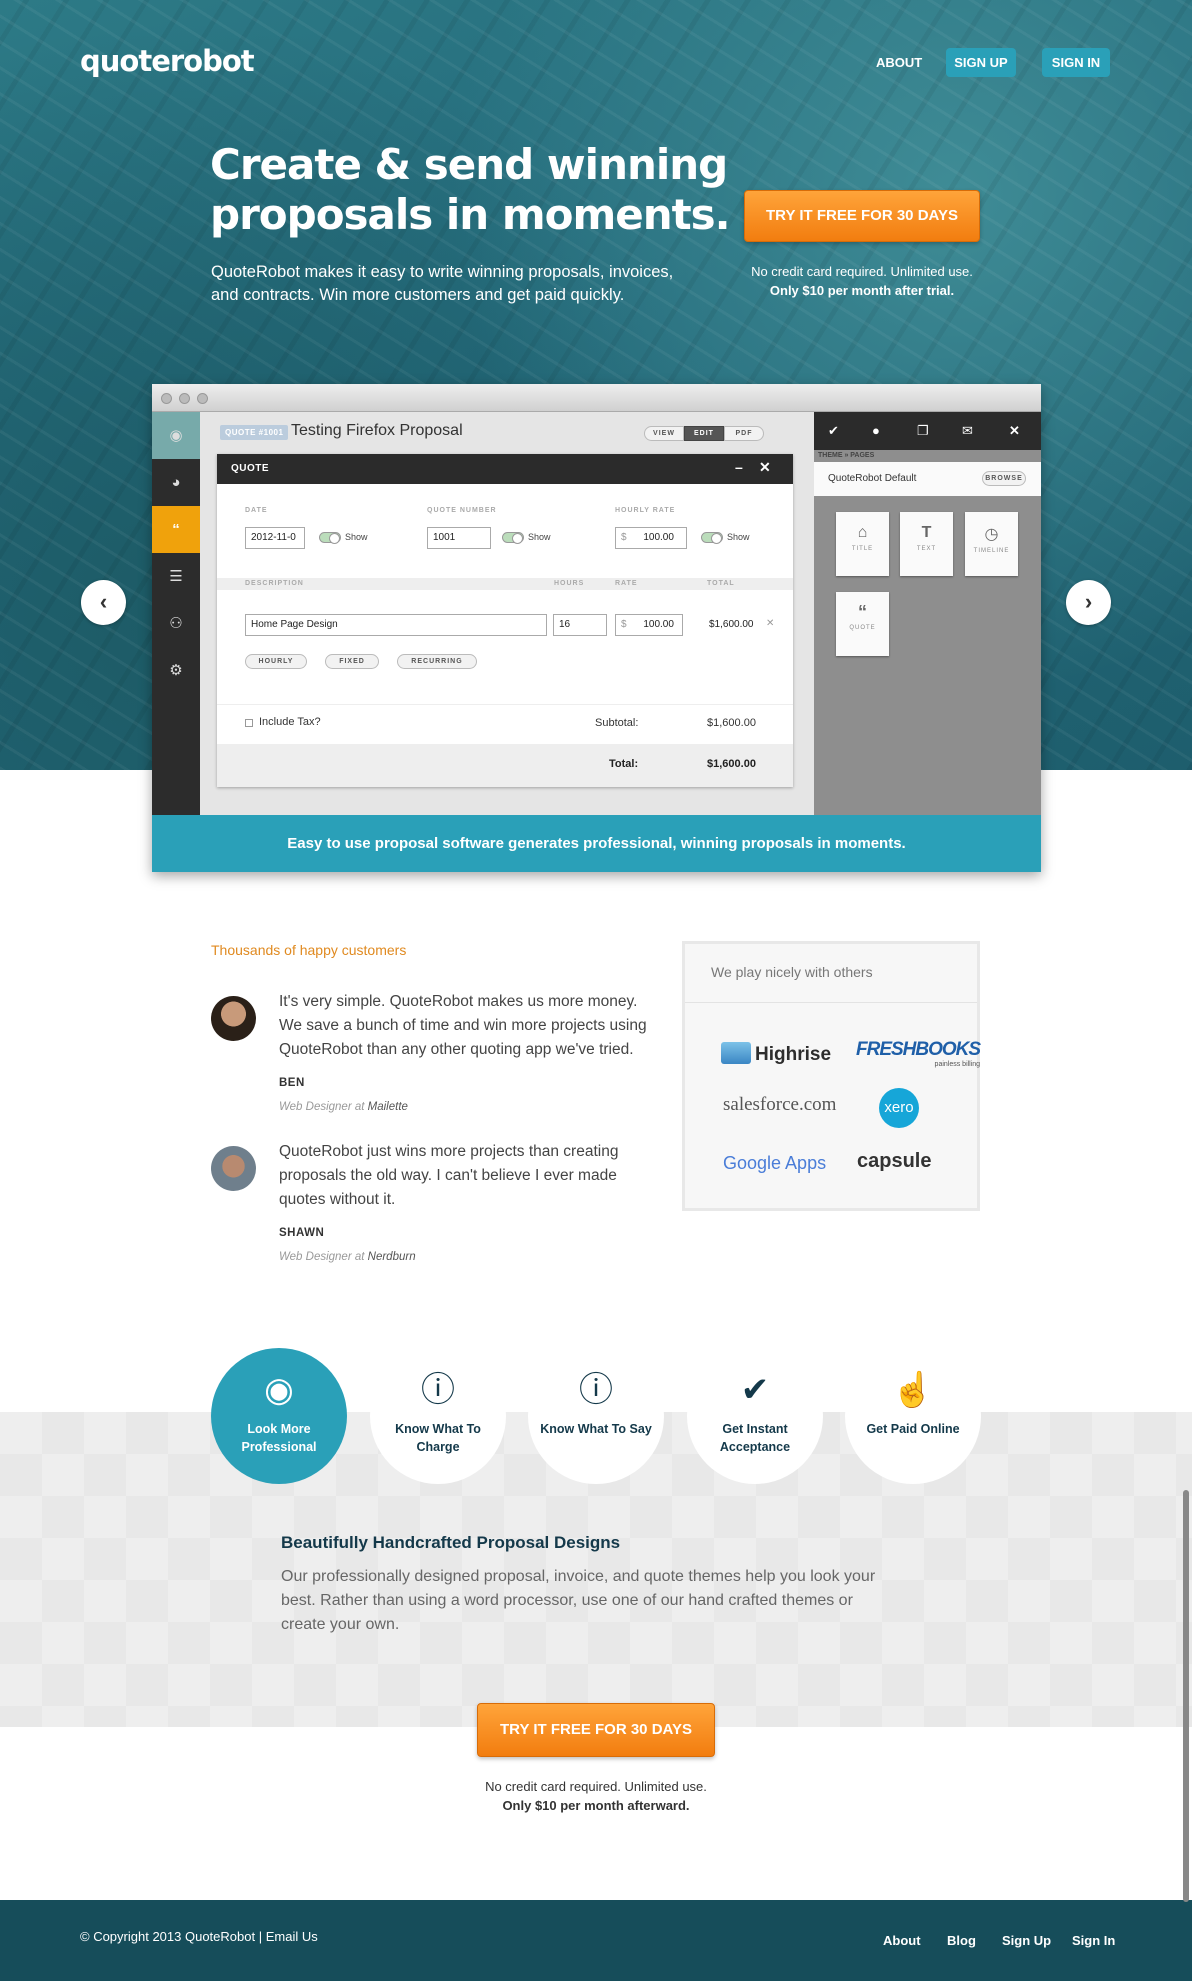 The height and width of the screenshot is (1981, 1192). What do you see at coordinates (539, 537) in the screenshot?
I see `quote-number-show-label: Show` at bounding box center [539, 537].